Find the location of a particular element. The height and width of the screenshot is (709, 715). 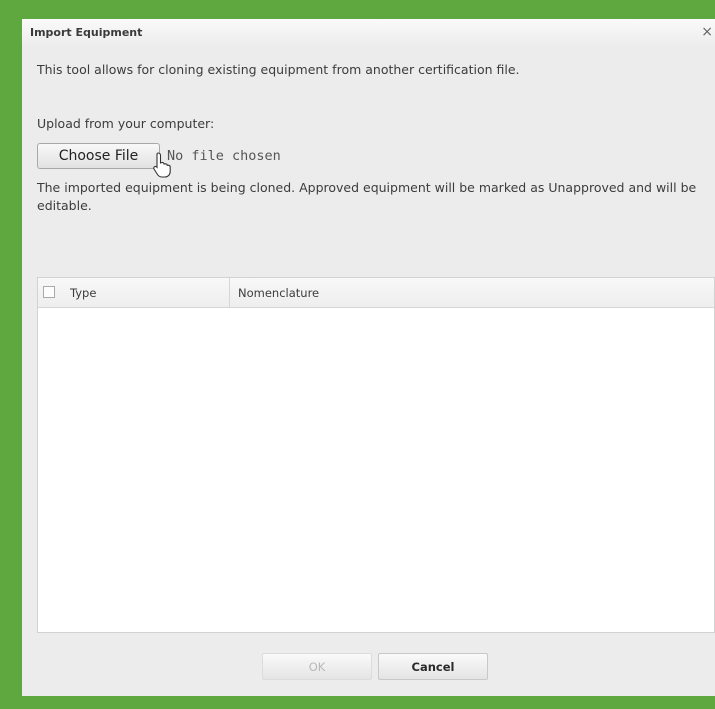

mouse-cursor-icon is located at coordinates (162, 165).